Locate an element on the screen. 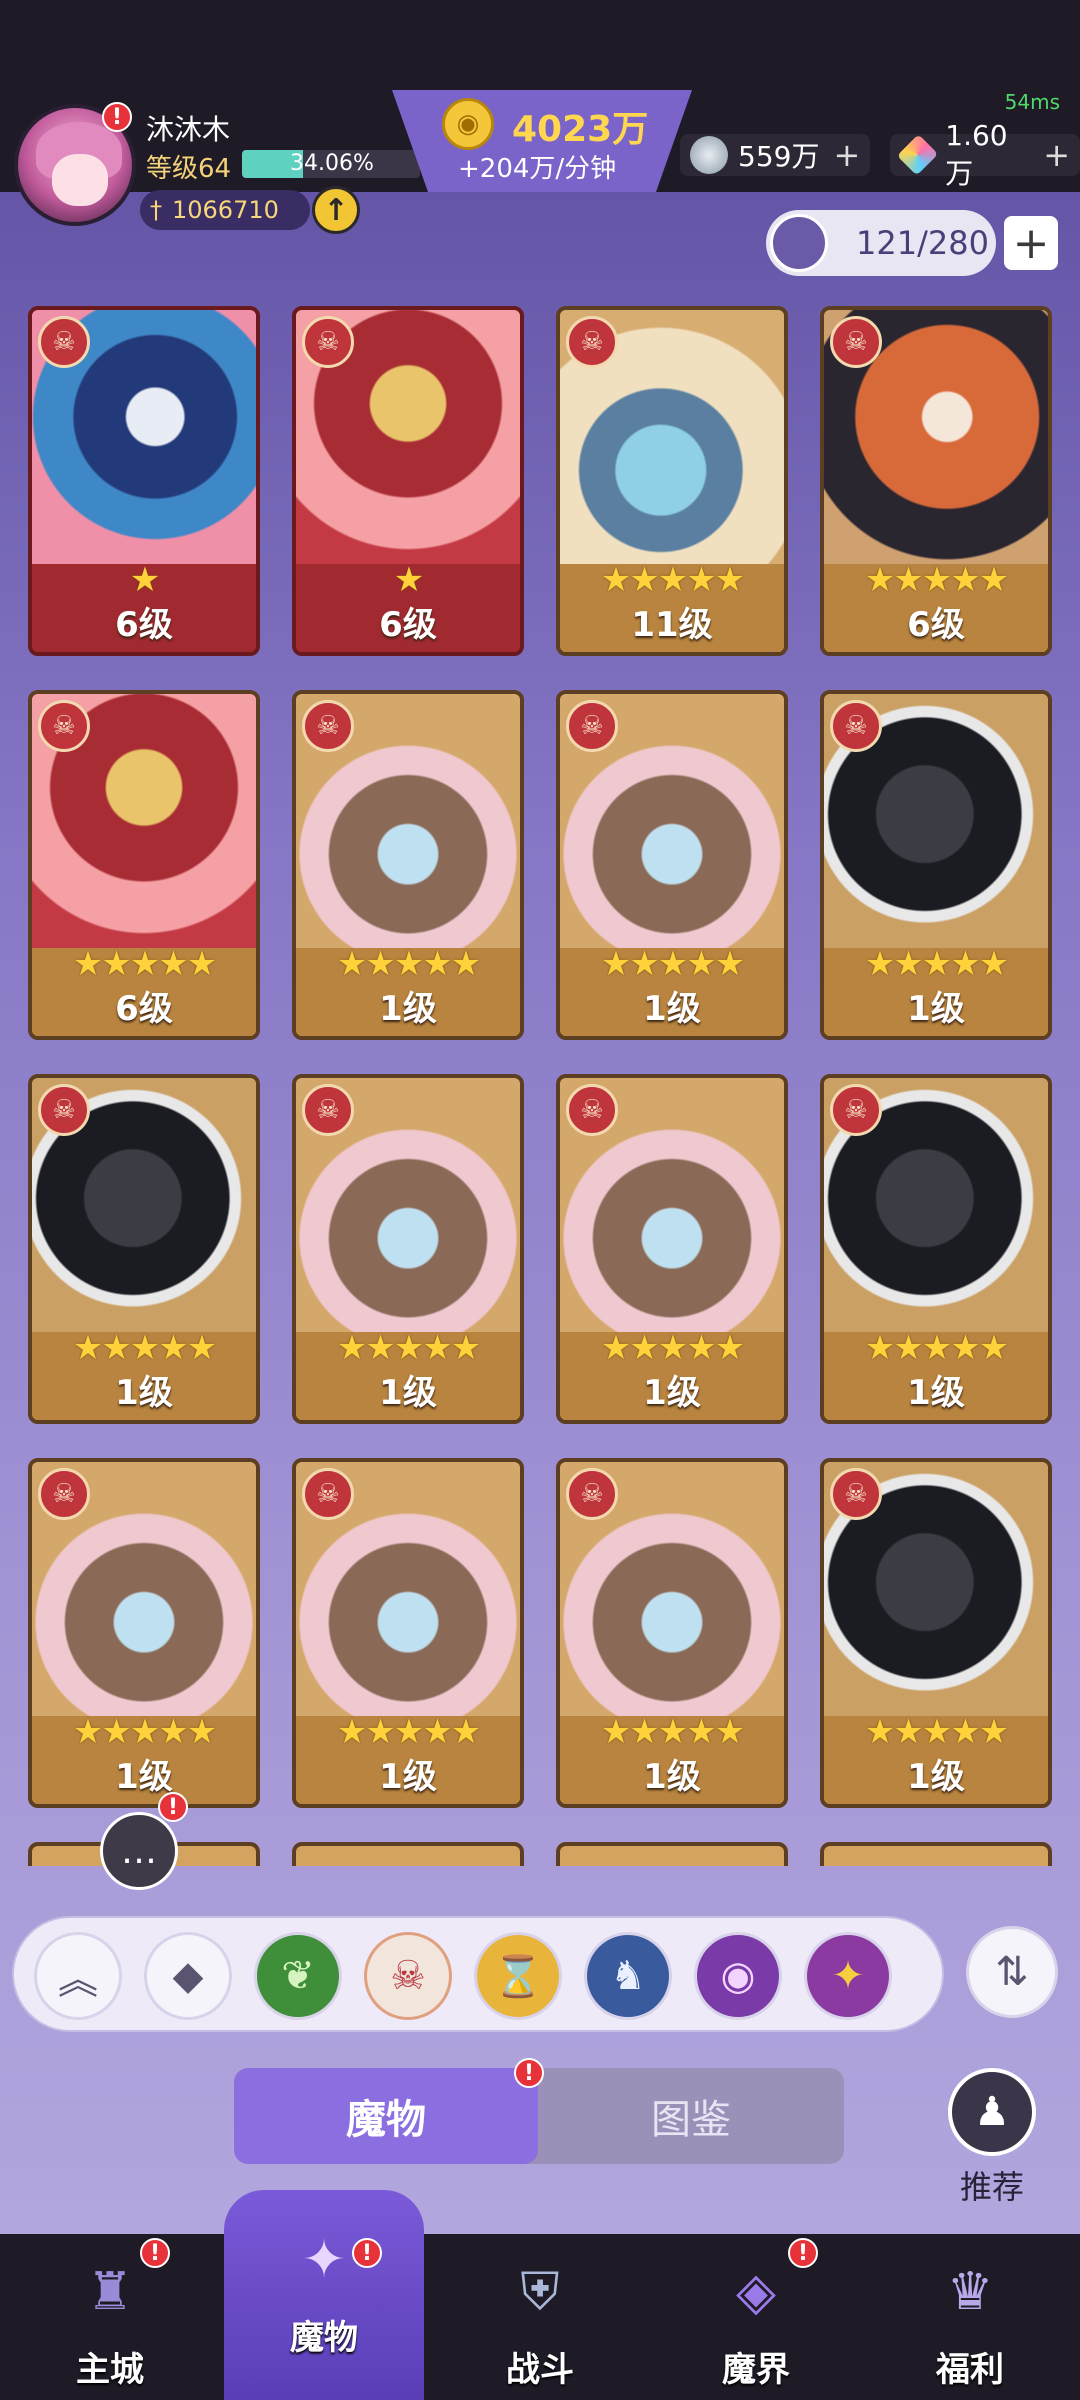 This screenshot has height=2400, width=1080. nav-main-city: ♜ 主城 is located at coordinates (110, 2317).